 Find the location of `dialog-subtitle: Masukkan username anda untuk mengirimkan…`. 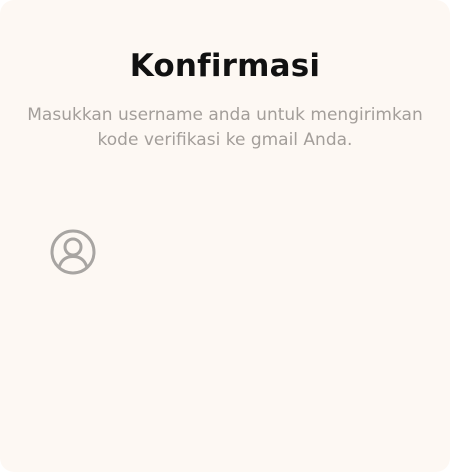

dialog-subtitle: Masukkan username anda untuk mengirimkan… is located at coordinates (225, 127).